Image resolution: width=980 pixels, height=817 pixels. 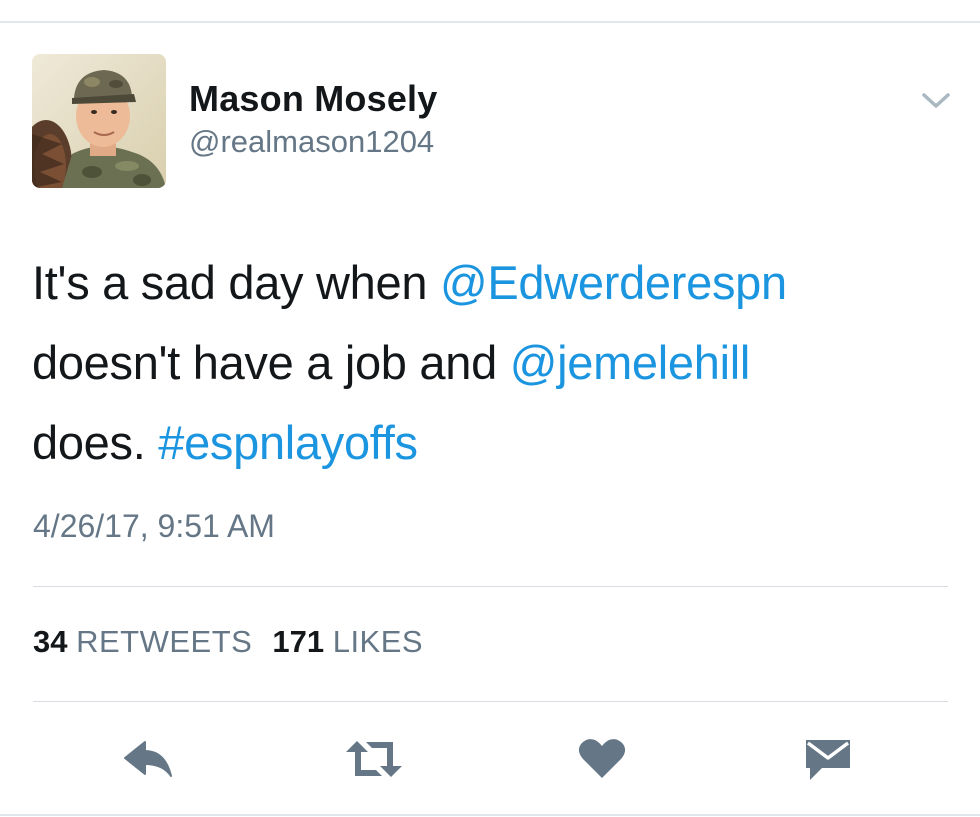 What do you see at coordinates (95, 442) in the screenshot?
I see `tweet-text-segment: does.` at bounding box center [95, 442].